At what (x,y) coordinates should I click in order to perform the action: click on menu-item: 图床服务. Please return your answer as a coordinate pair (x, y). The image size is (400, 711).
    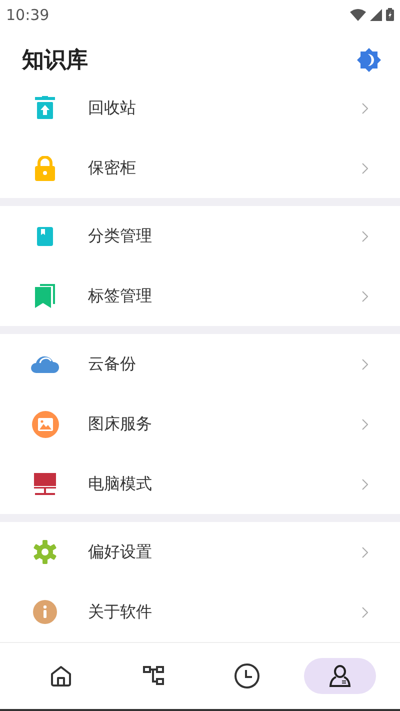
    Looking at the image, I should click on (200, 424).